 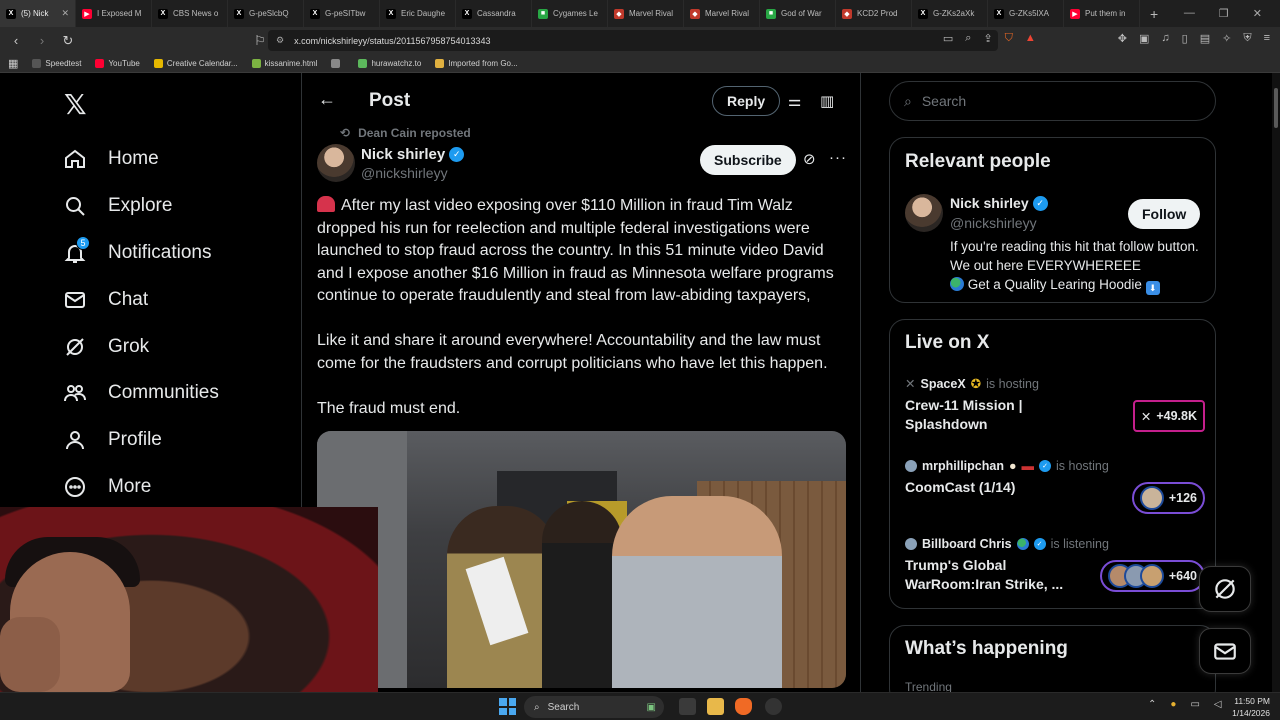 What do you see at coordinates (117, 63) in the screenshot?
I see `bookmark-item: YouTube` at bounding box center [117, 63].